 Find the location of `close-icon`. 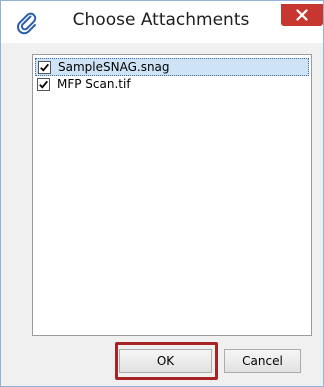

close-icon is located at coordinates (302, 15).